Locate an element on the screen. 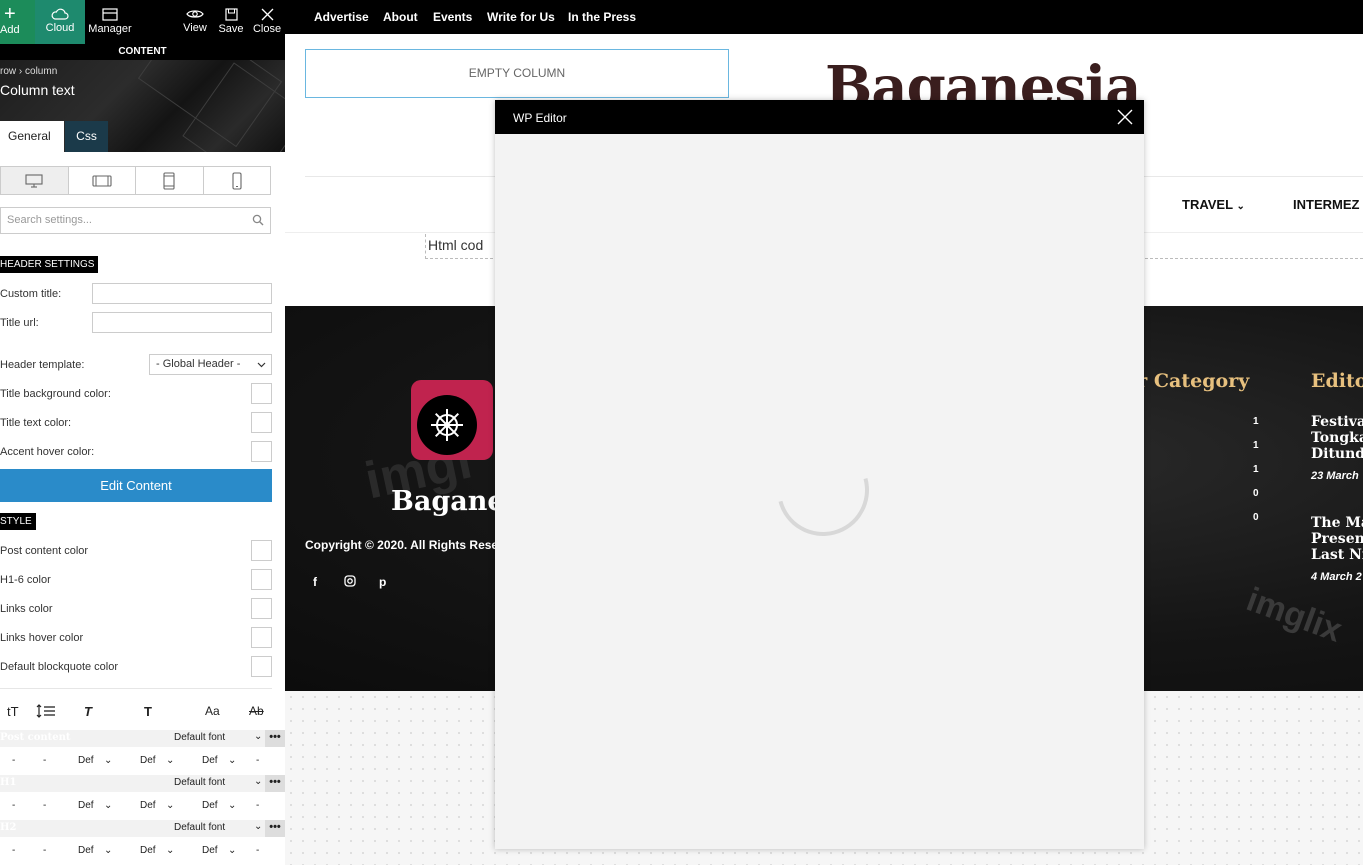 The image size is (1363, 865). title-bg-color-label: Title background color: is located at coordinates (55, 394).